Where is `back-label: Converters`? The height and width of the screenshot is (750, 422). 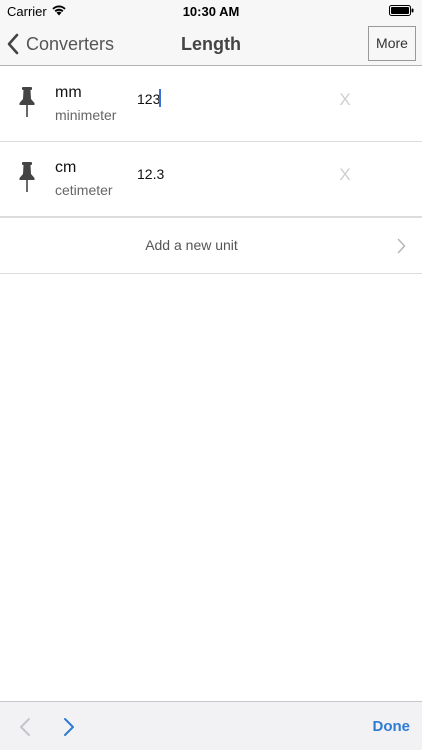
back-label: Converters is located at coordinates (70, 43).